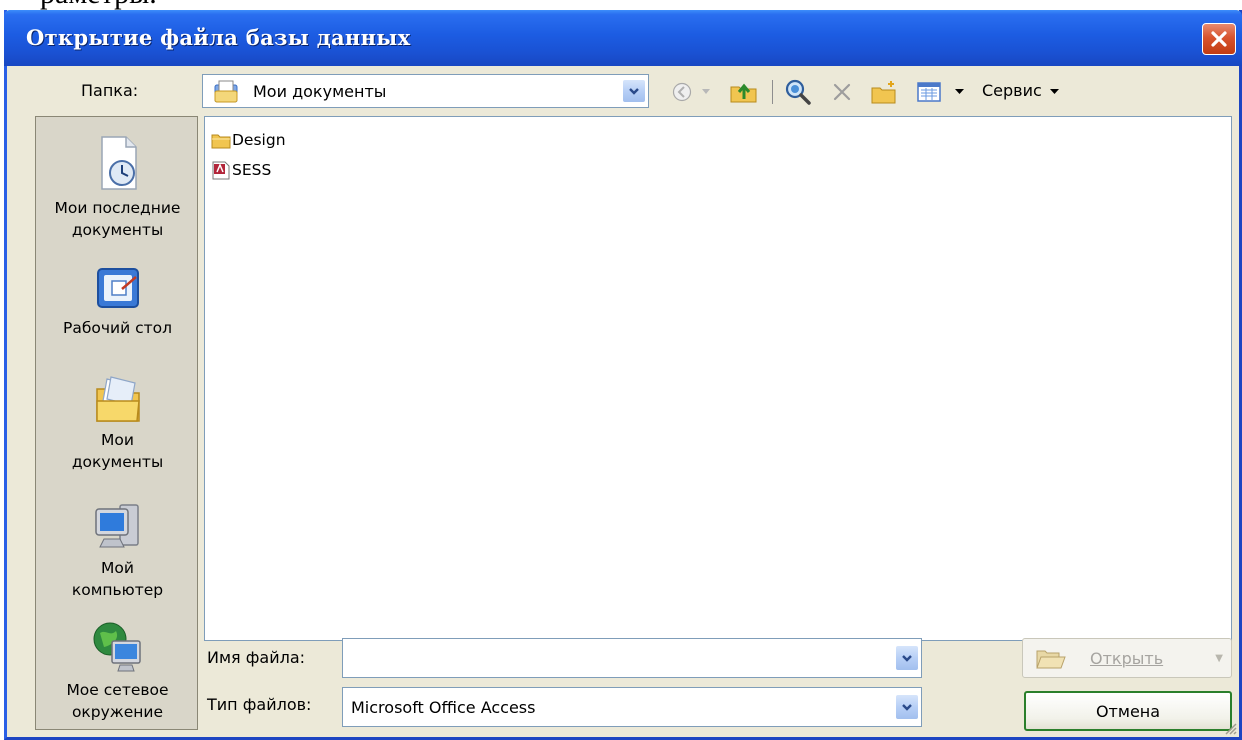 This screenshot has height=740, width=1242. I want to click on folder-icon, so click(221, 141).